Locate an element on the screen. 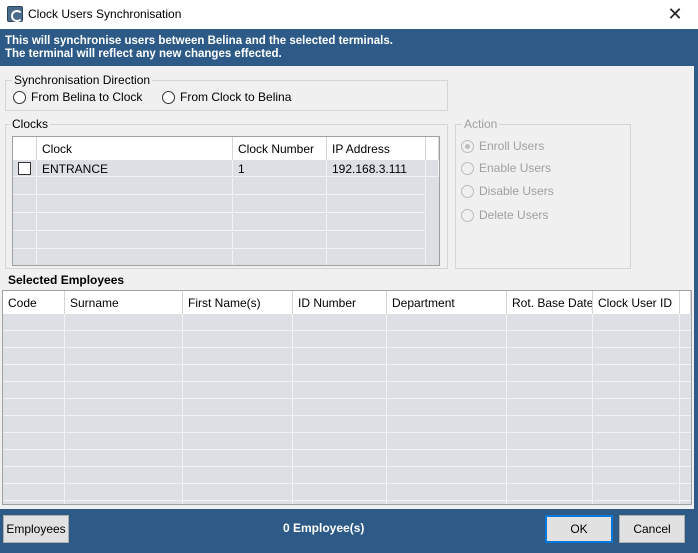 The height and width of the screenshot is (553, 698). row-checkbox is located at coordinates (24, 168).